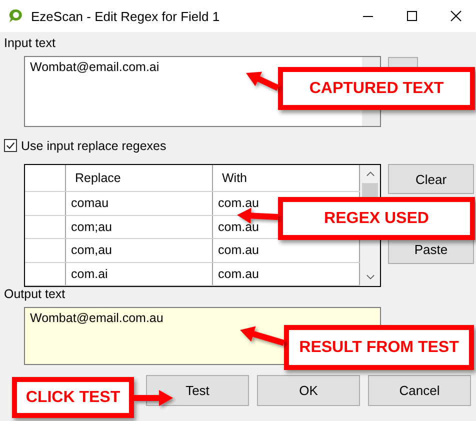  I want to click on window-title: EzeScan - Edit Regex for Field 1, so click(125, 16).